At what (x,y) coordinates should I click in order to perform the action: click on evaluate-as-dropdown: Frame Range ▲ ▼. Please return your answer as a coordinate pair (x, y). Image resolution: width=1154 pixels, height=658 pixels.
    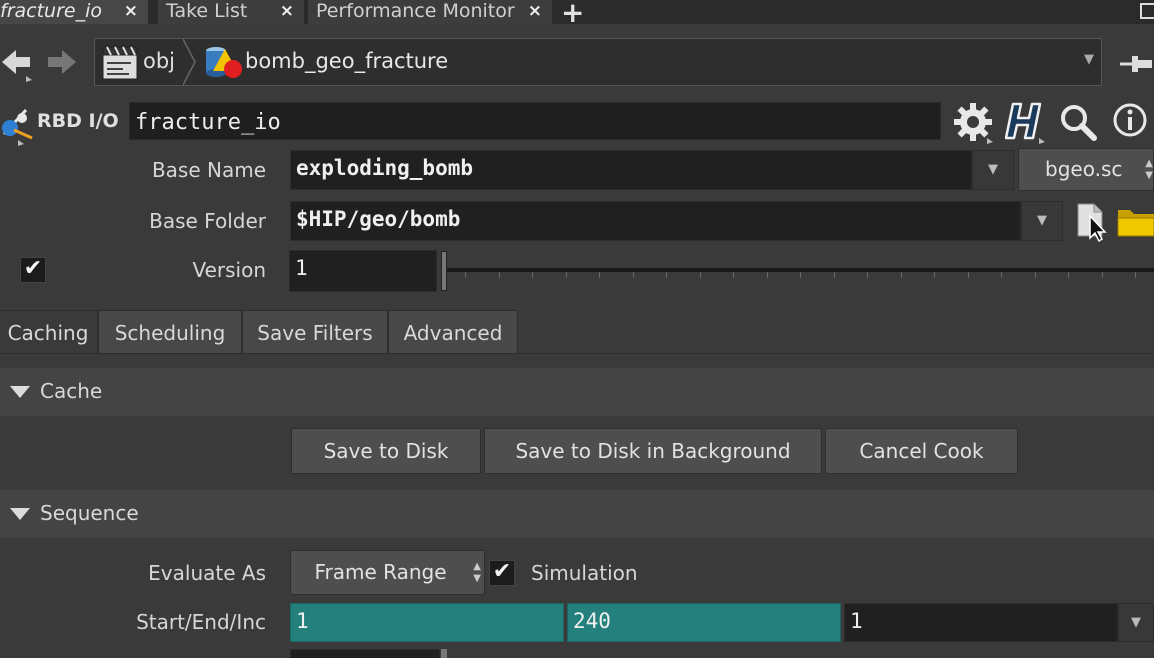
    Looking at the image, I should click on (387, 572).